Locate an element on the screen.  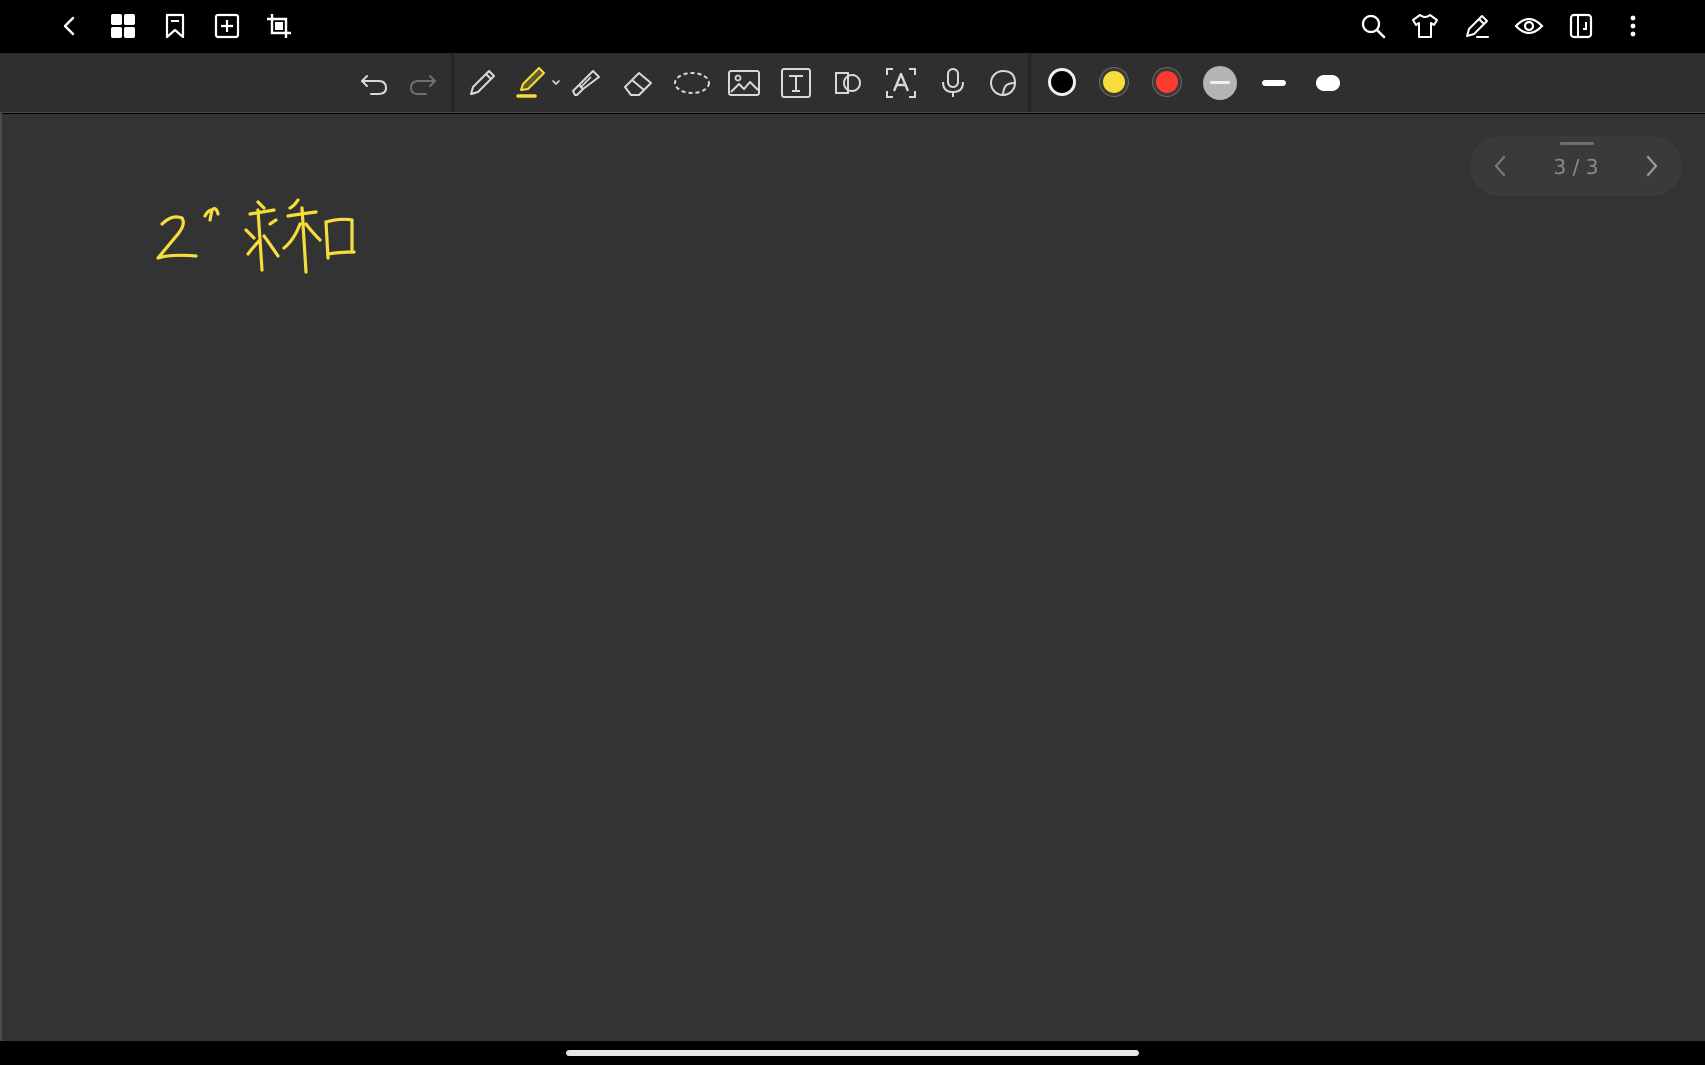
shape-icon is located at coordinates (848, 83).